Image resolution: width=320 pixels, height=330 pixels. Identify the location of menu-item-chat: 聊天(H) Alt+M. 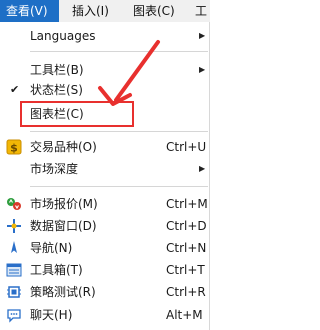
(105, 315).